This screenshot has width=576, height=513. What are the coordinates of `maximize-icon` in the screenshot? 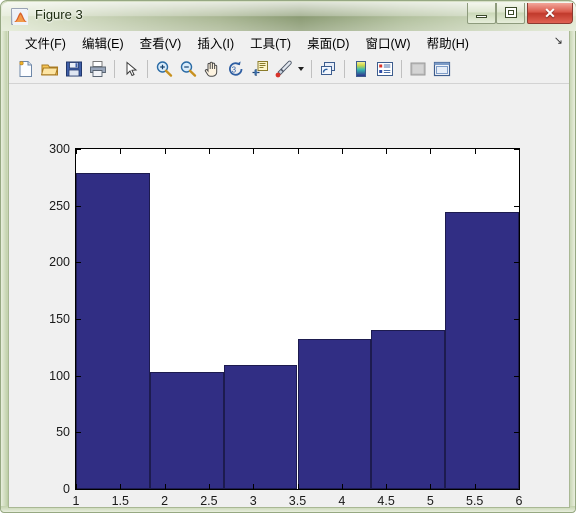 It's located at (511, 12).